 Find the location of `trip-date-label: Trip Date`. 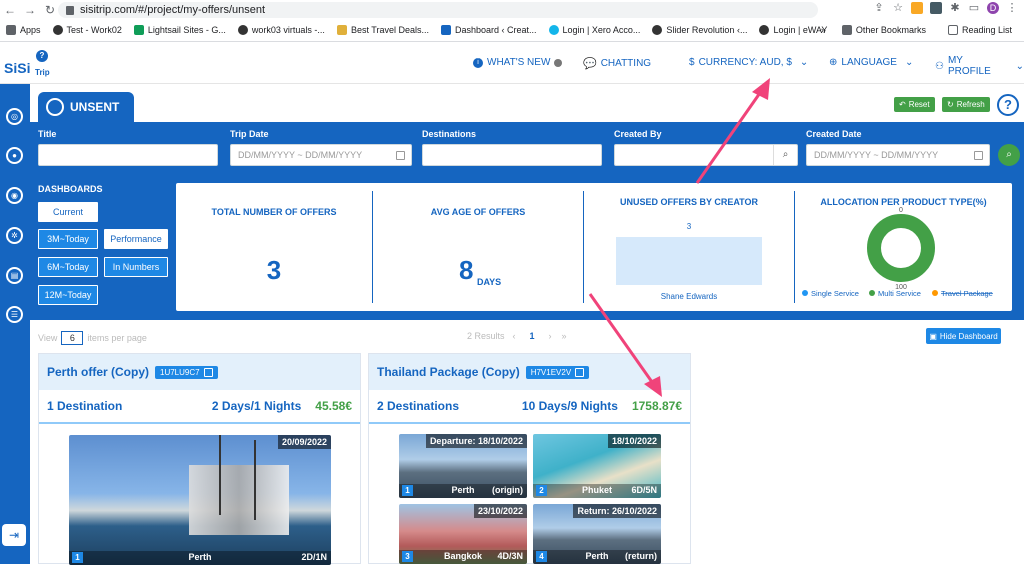

trip-date-label: Trip Date is located at coordinates (249, 134).